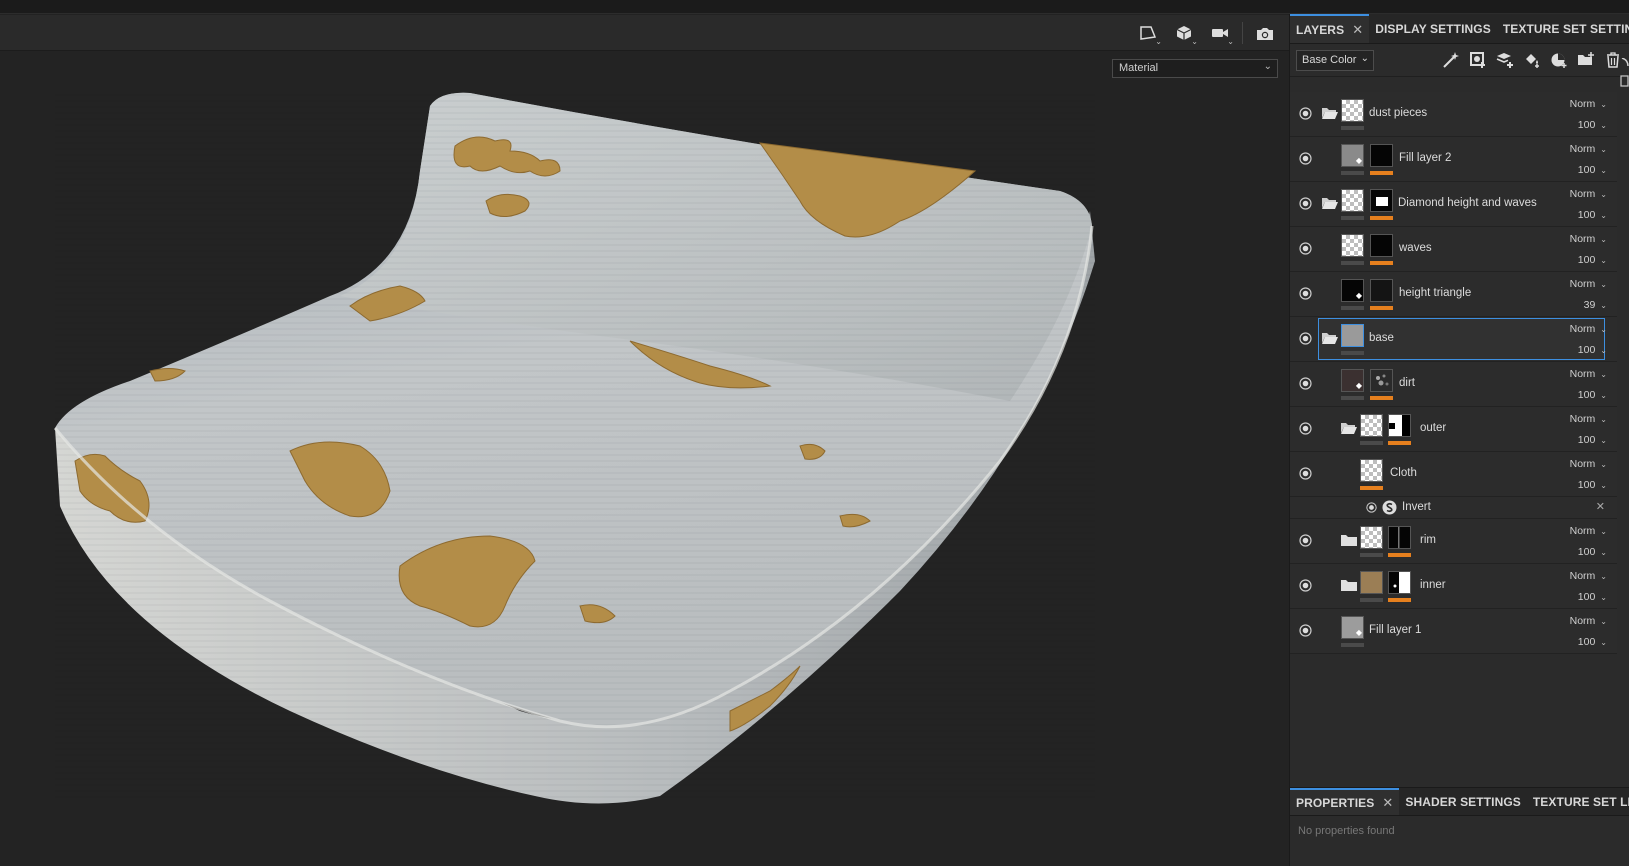 This screenshot has width=1629, height=866. Describe the element at coordinates (1184, 34) in the screenshot. I see `cube-icon: ⌄` at that location.